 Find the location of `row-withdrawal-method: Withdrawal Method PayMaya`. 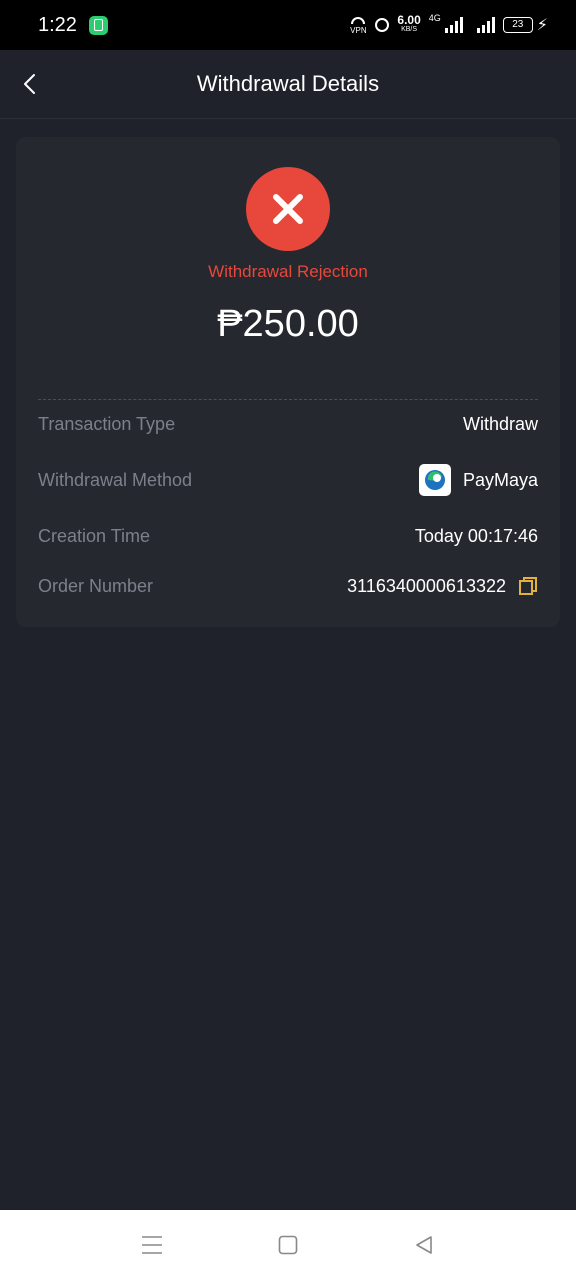

row-withdrawal-method: Withdrawal Method PayMaya is located at coordinates (288, 480).